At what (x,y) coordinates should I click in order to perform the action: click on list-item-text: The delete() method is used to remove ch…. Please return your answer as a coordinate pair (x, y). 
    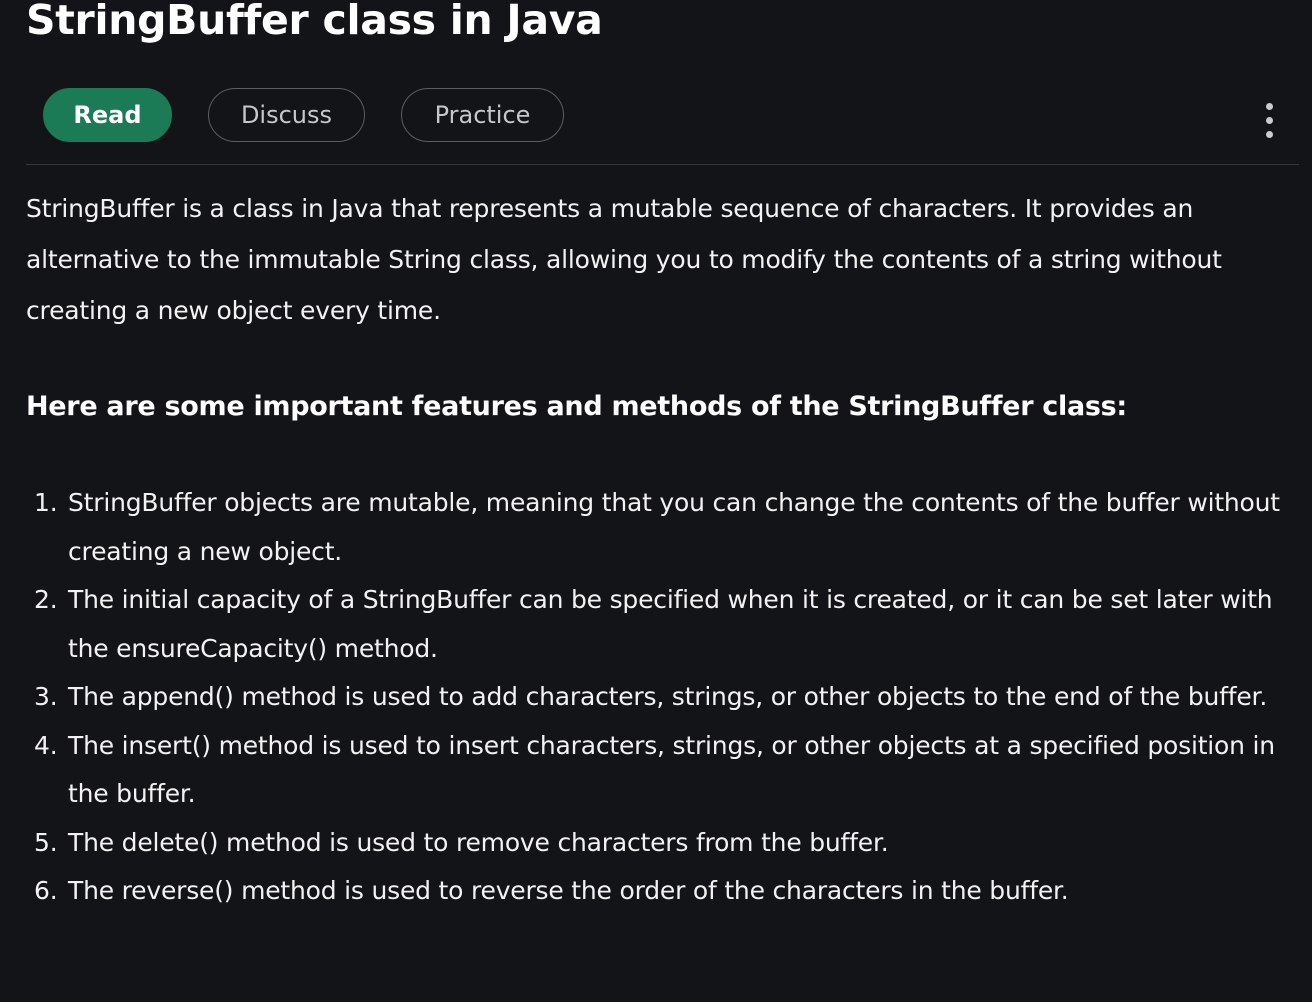
    Looking at the image, I should click on (478, 842).